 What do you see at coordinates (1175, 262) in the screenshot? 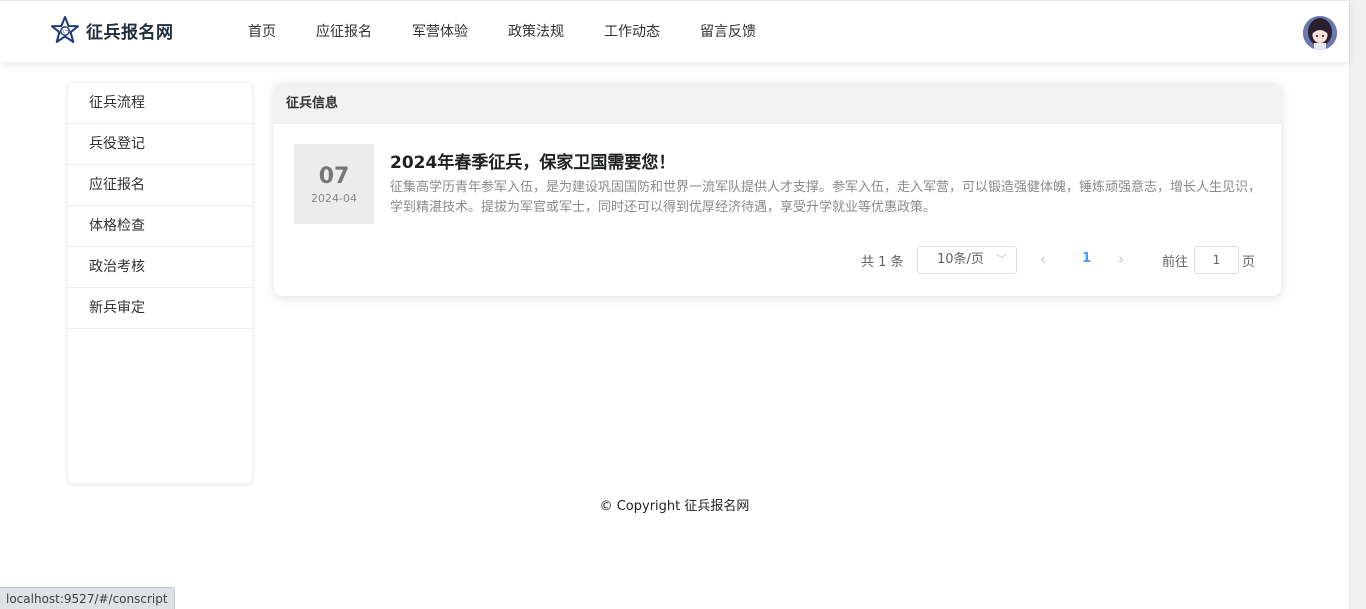
I see `goto-label: 前往` at bounding box center [1175, 262].